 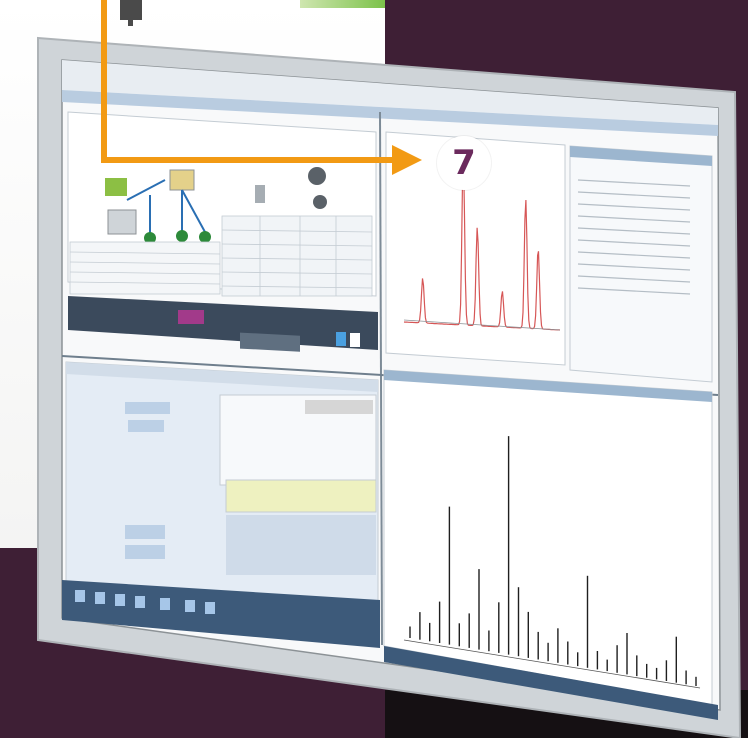 What do you see at coordinates (407, 160) in the screenshot?
I see `callout-arrow-icon` at bounding box center [407, 160].